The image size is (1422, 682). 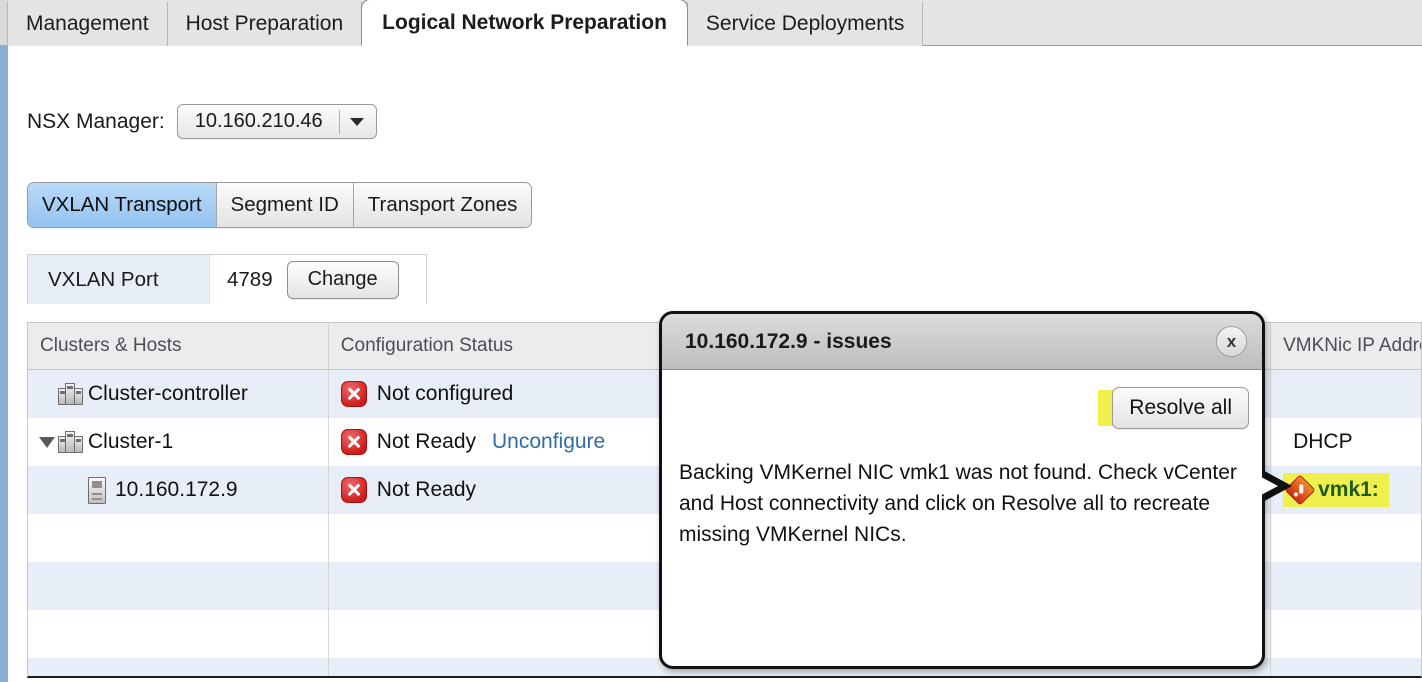 I want to click on subtab-transport-zones: Transport Zones, so click(x=442, y=205).